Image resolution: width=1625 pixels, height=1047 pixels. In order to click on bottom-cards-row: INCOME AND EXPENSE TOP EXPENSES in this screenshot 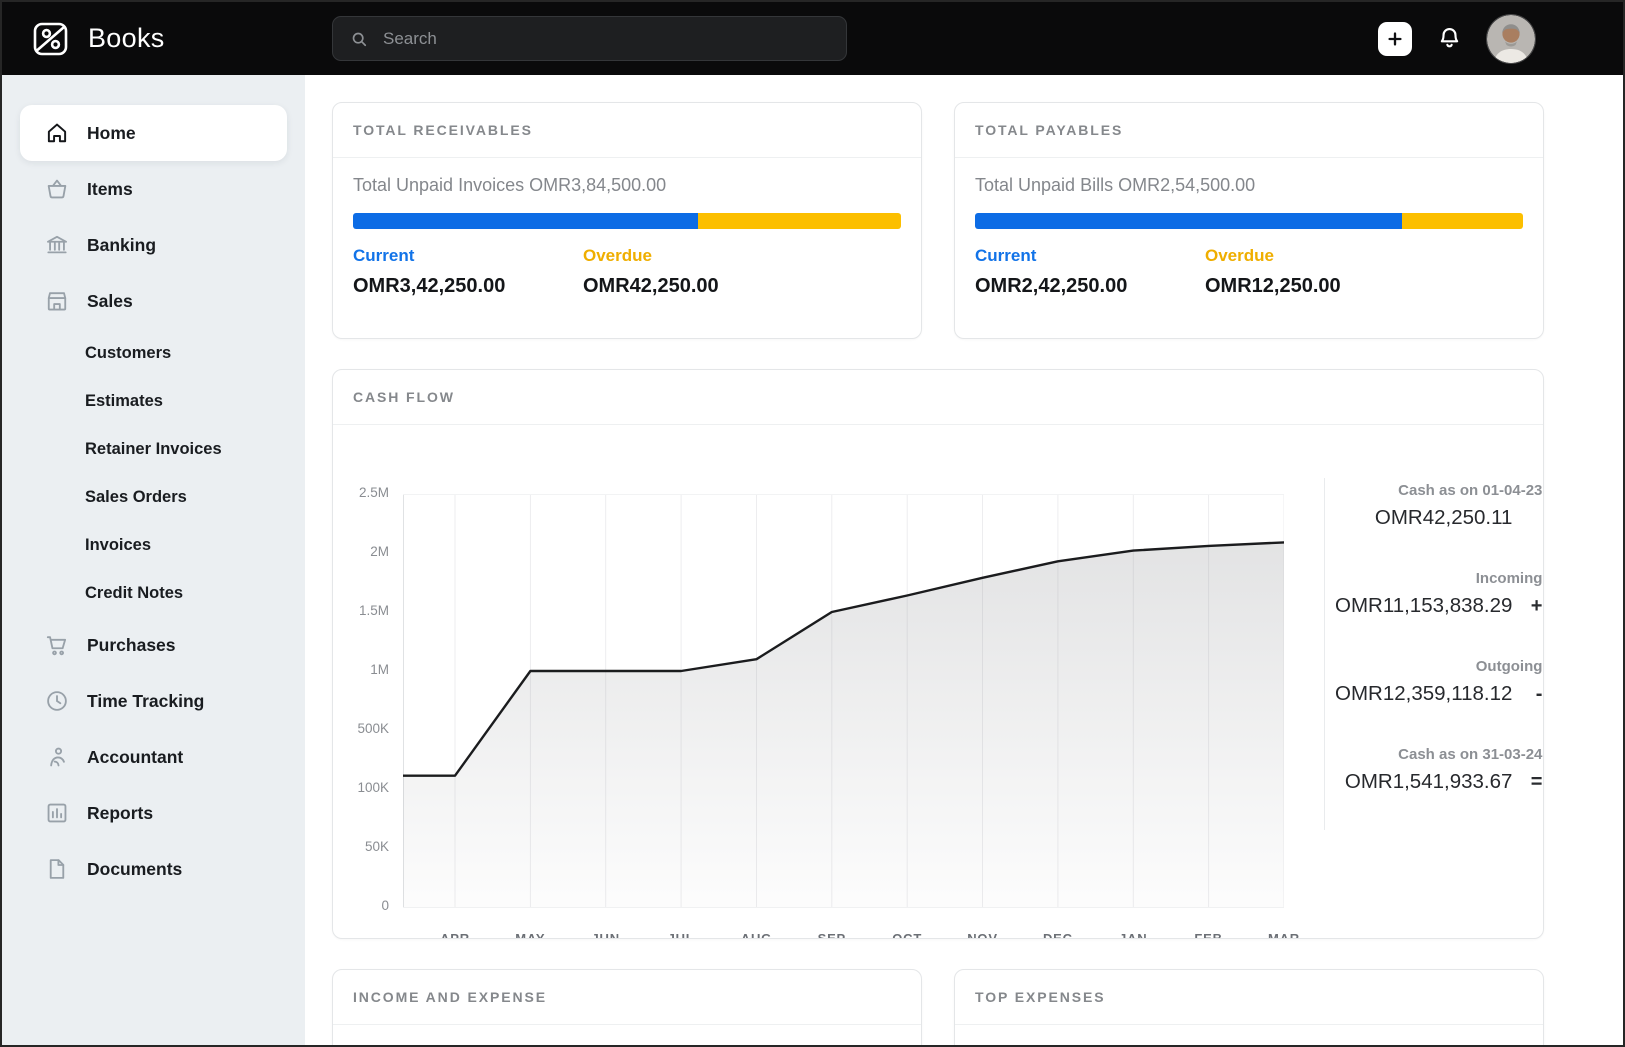, I will do `click(938, 1007)`.